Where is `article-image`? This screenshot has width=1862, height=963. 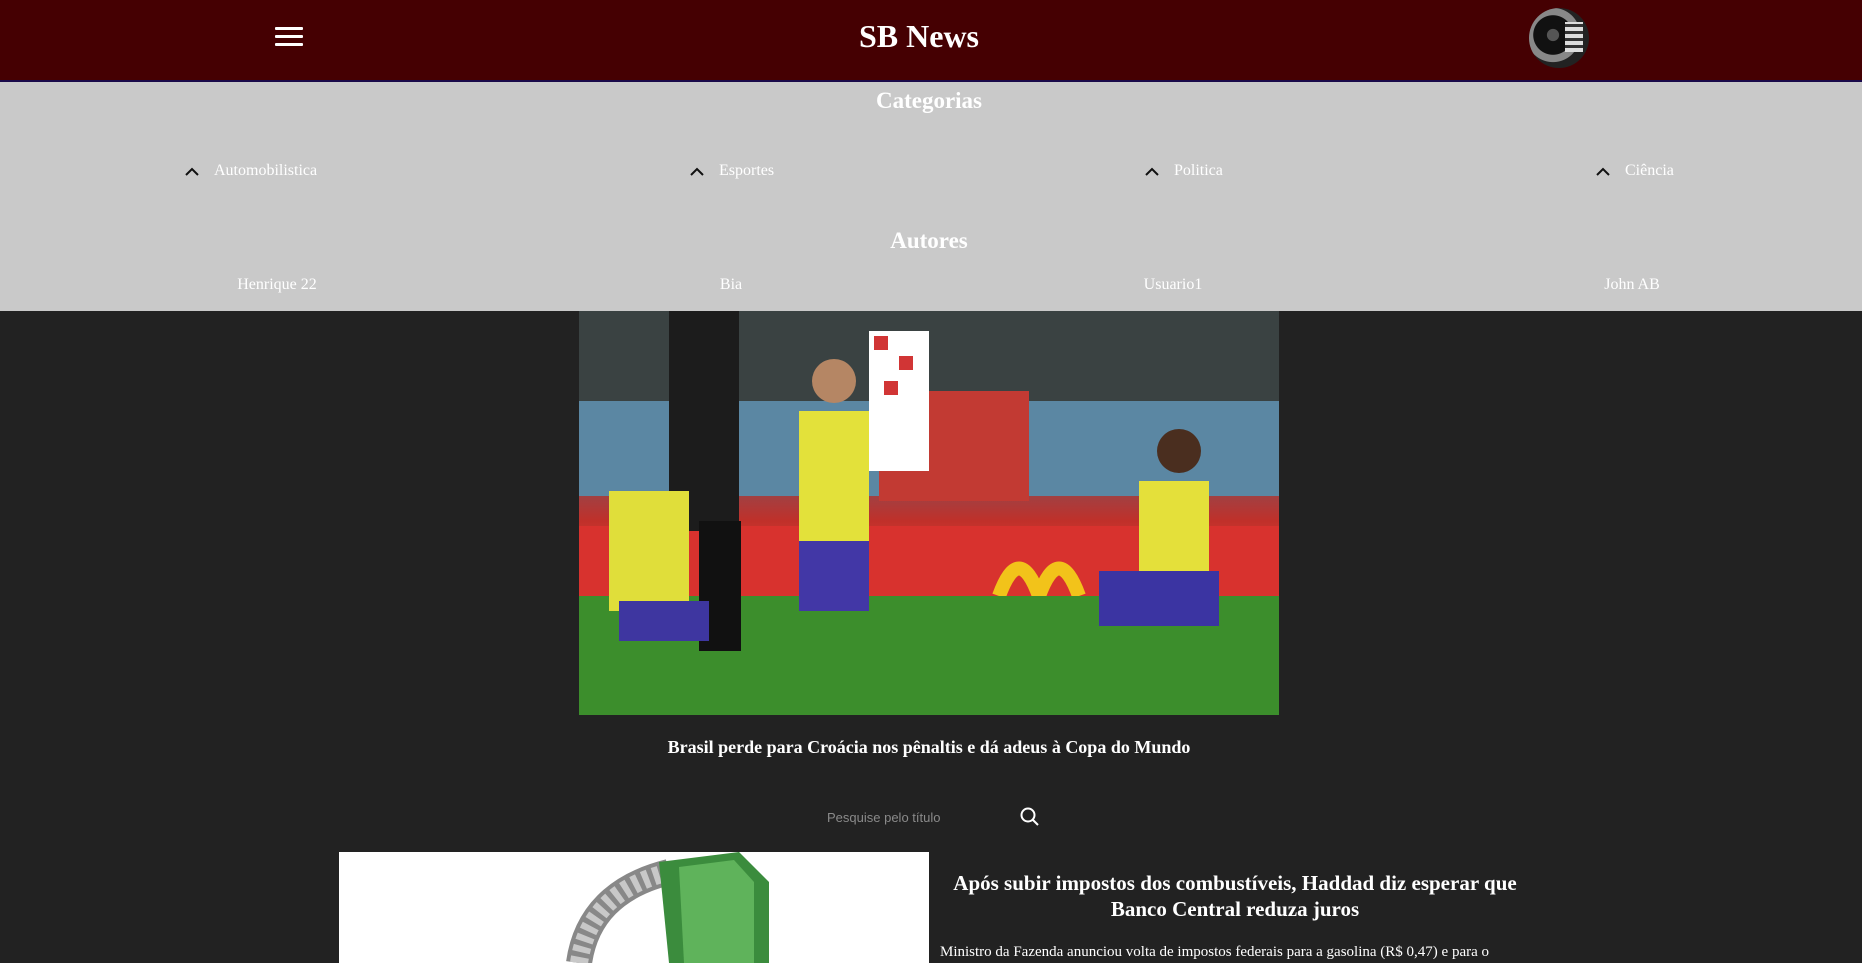 article-image is located at coordinates (634, 907).